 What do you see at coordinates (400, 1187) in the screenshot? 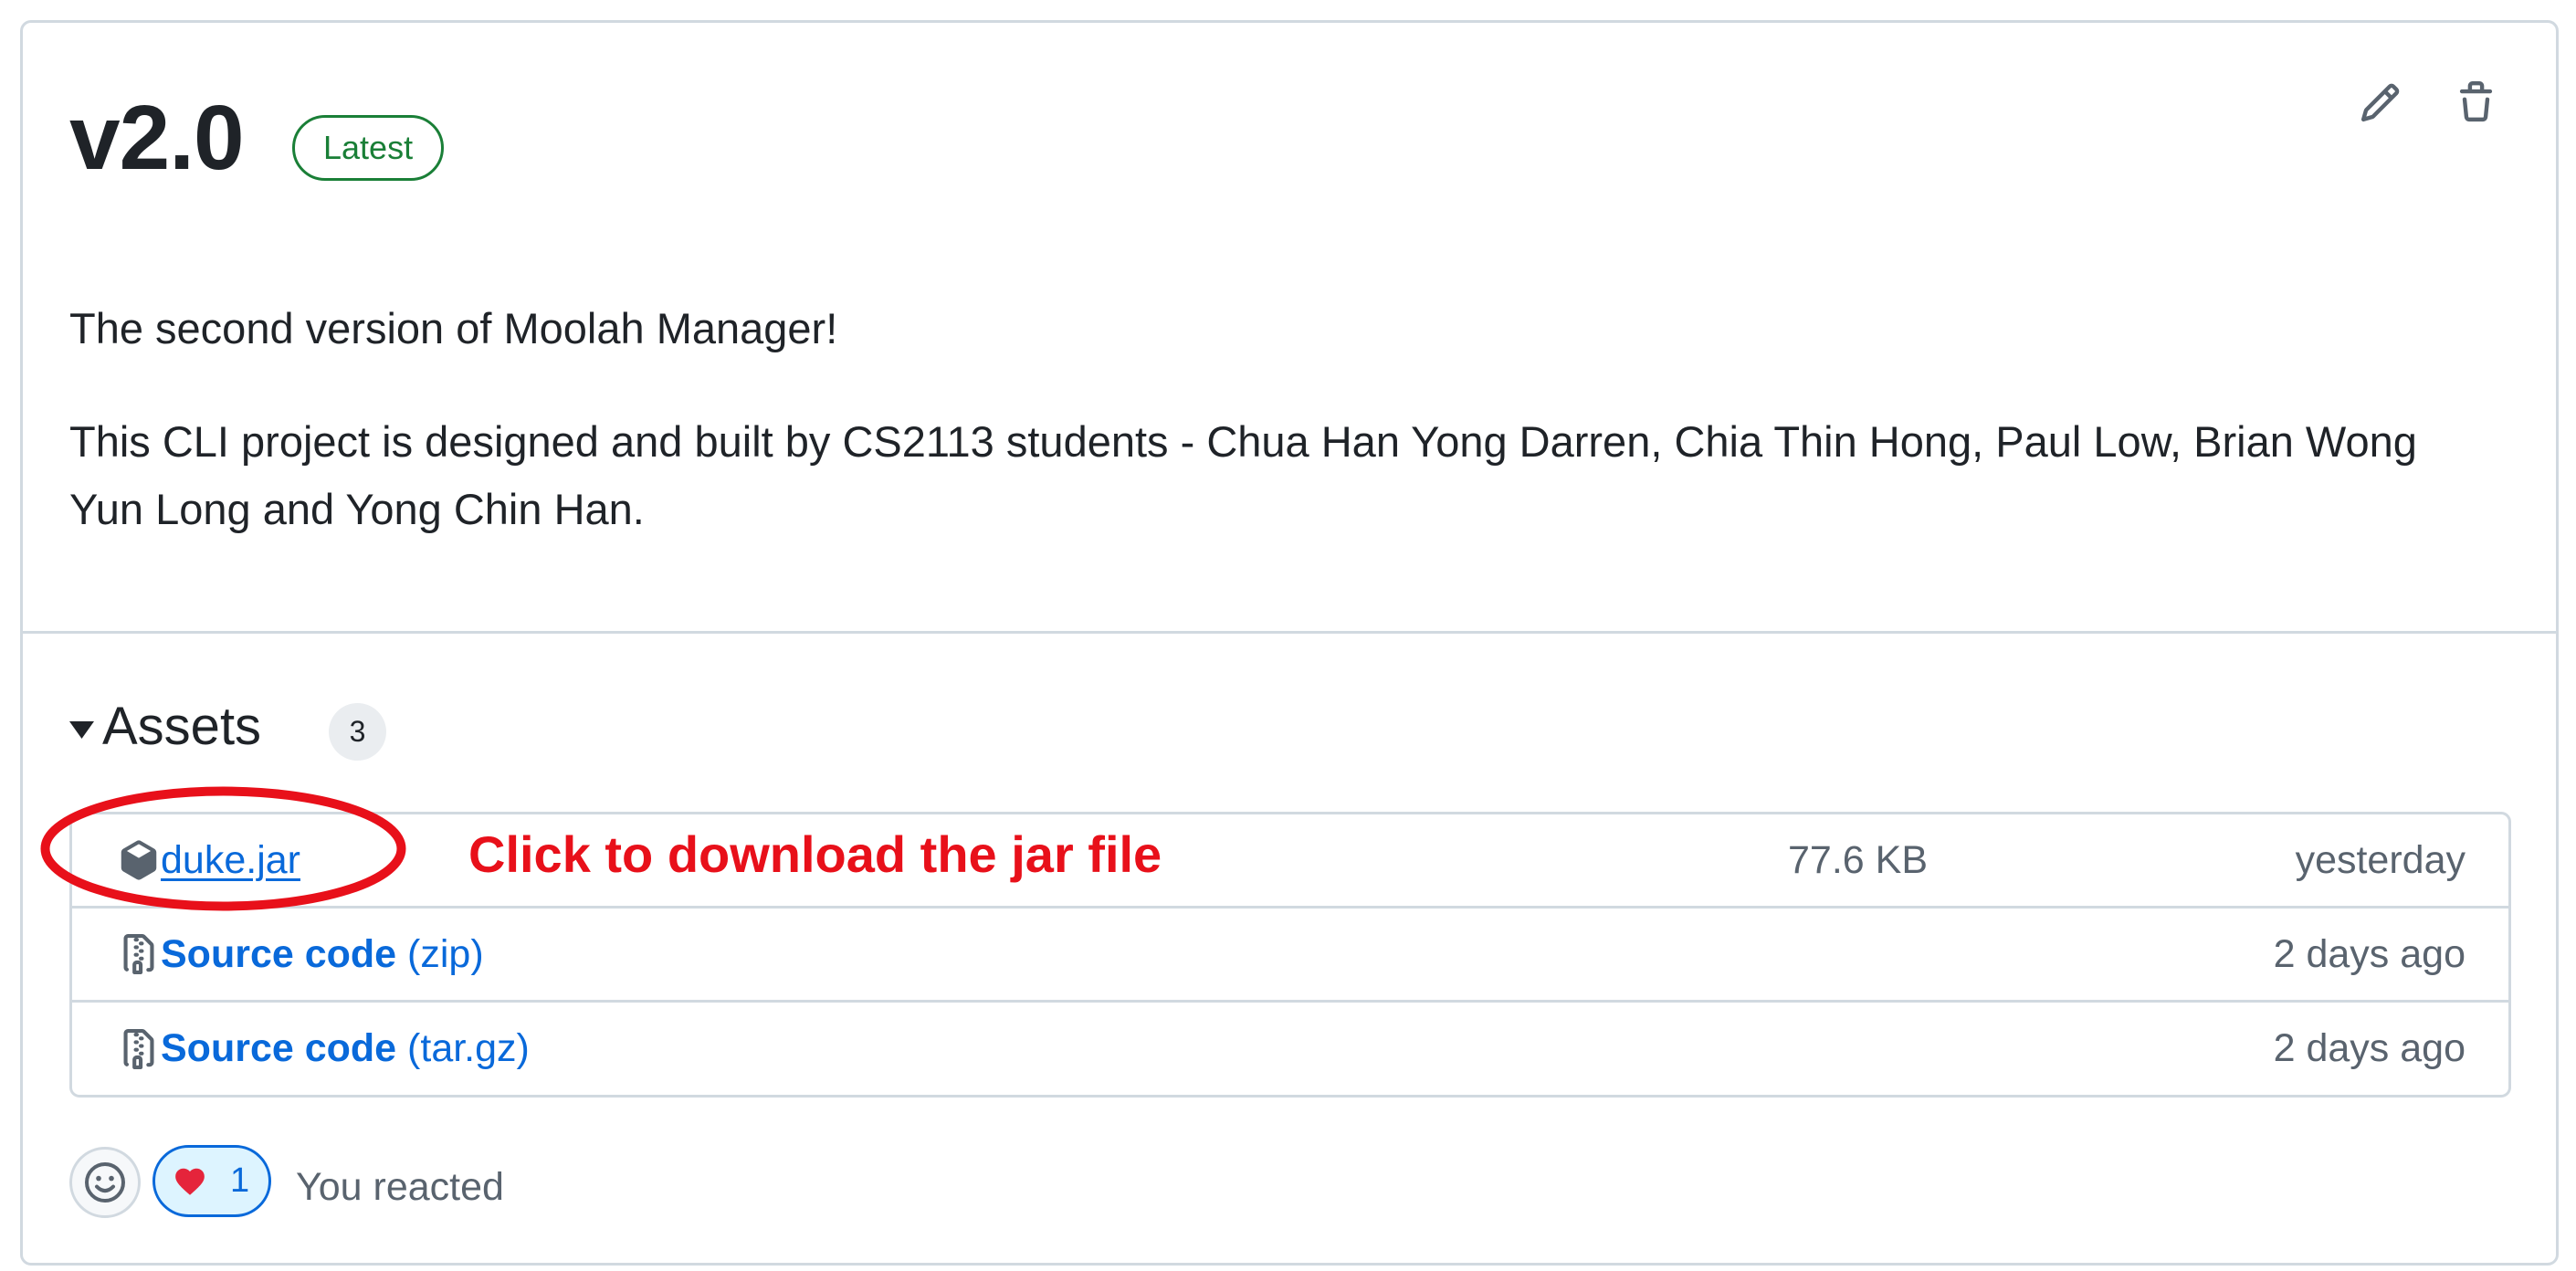
I see `reaction-summary: You reacted` at bounding box center [400, 1187].